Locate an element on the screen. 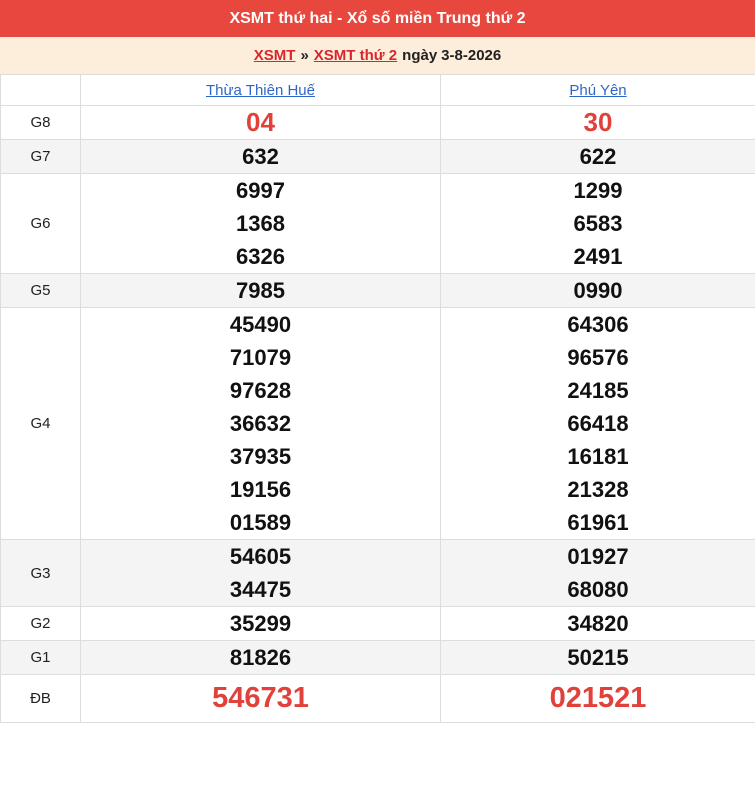  prize-number: 34820 is located at coordinates (598, 623).